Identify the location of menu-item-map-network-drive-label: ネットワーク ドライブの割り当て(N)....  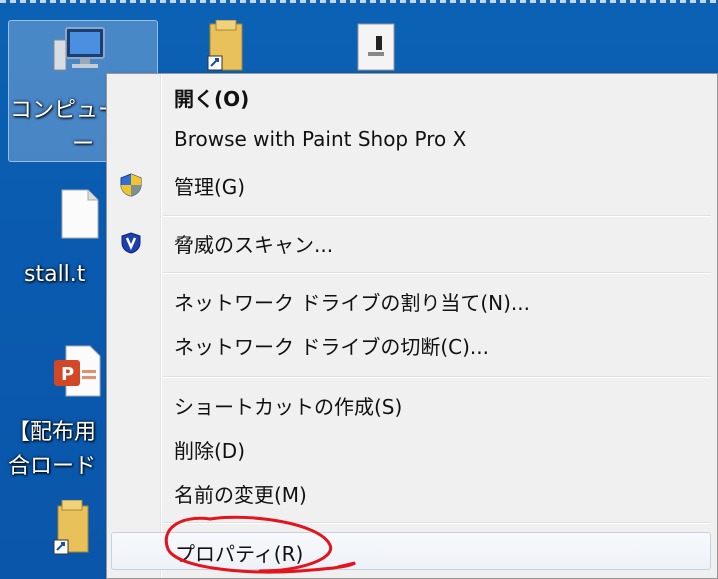
(352, 303).